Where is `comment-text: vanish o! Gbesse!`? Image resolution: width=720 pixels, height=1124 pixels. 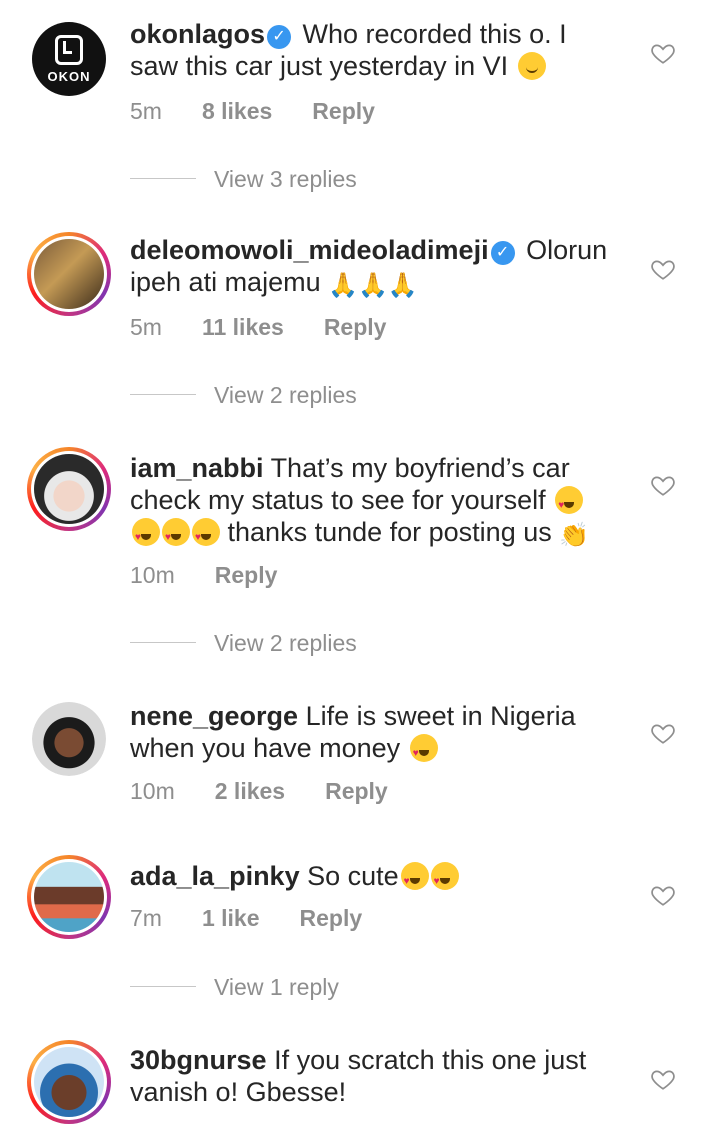 comment-text: vanish o! Gbesse! is located at coordinates (238, 1092).